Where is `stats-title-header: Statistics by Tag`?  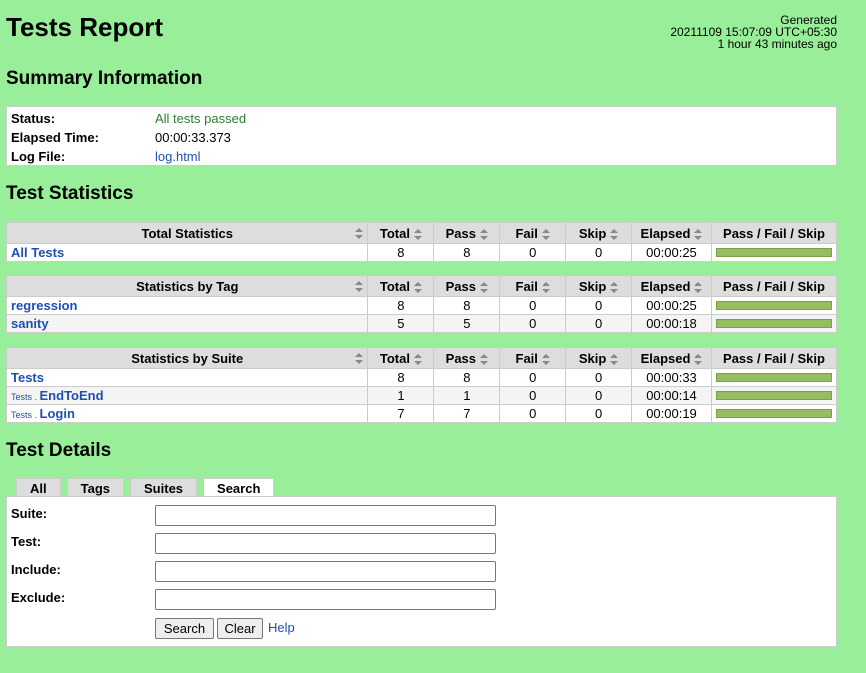
stats-title-header: Statistics by Tag is located at coordinates (187, 286).